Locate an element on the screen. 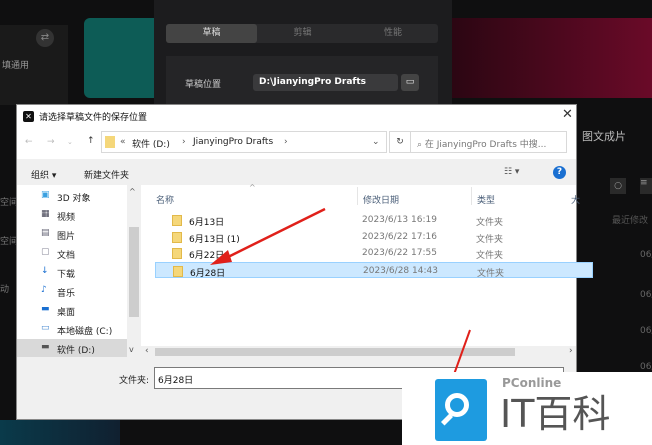 This screenshot has height=445, width=652. watermark-brand: PConline is located at coordinates (532, 383).